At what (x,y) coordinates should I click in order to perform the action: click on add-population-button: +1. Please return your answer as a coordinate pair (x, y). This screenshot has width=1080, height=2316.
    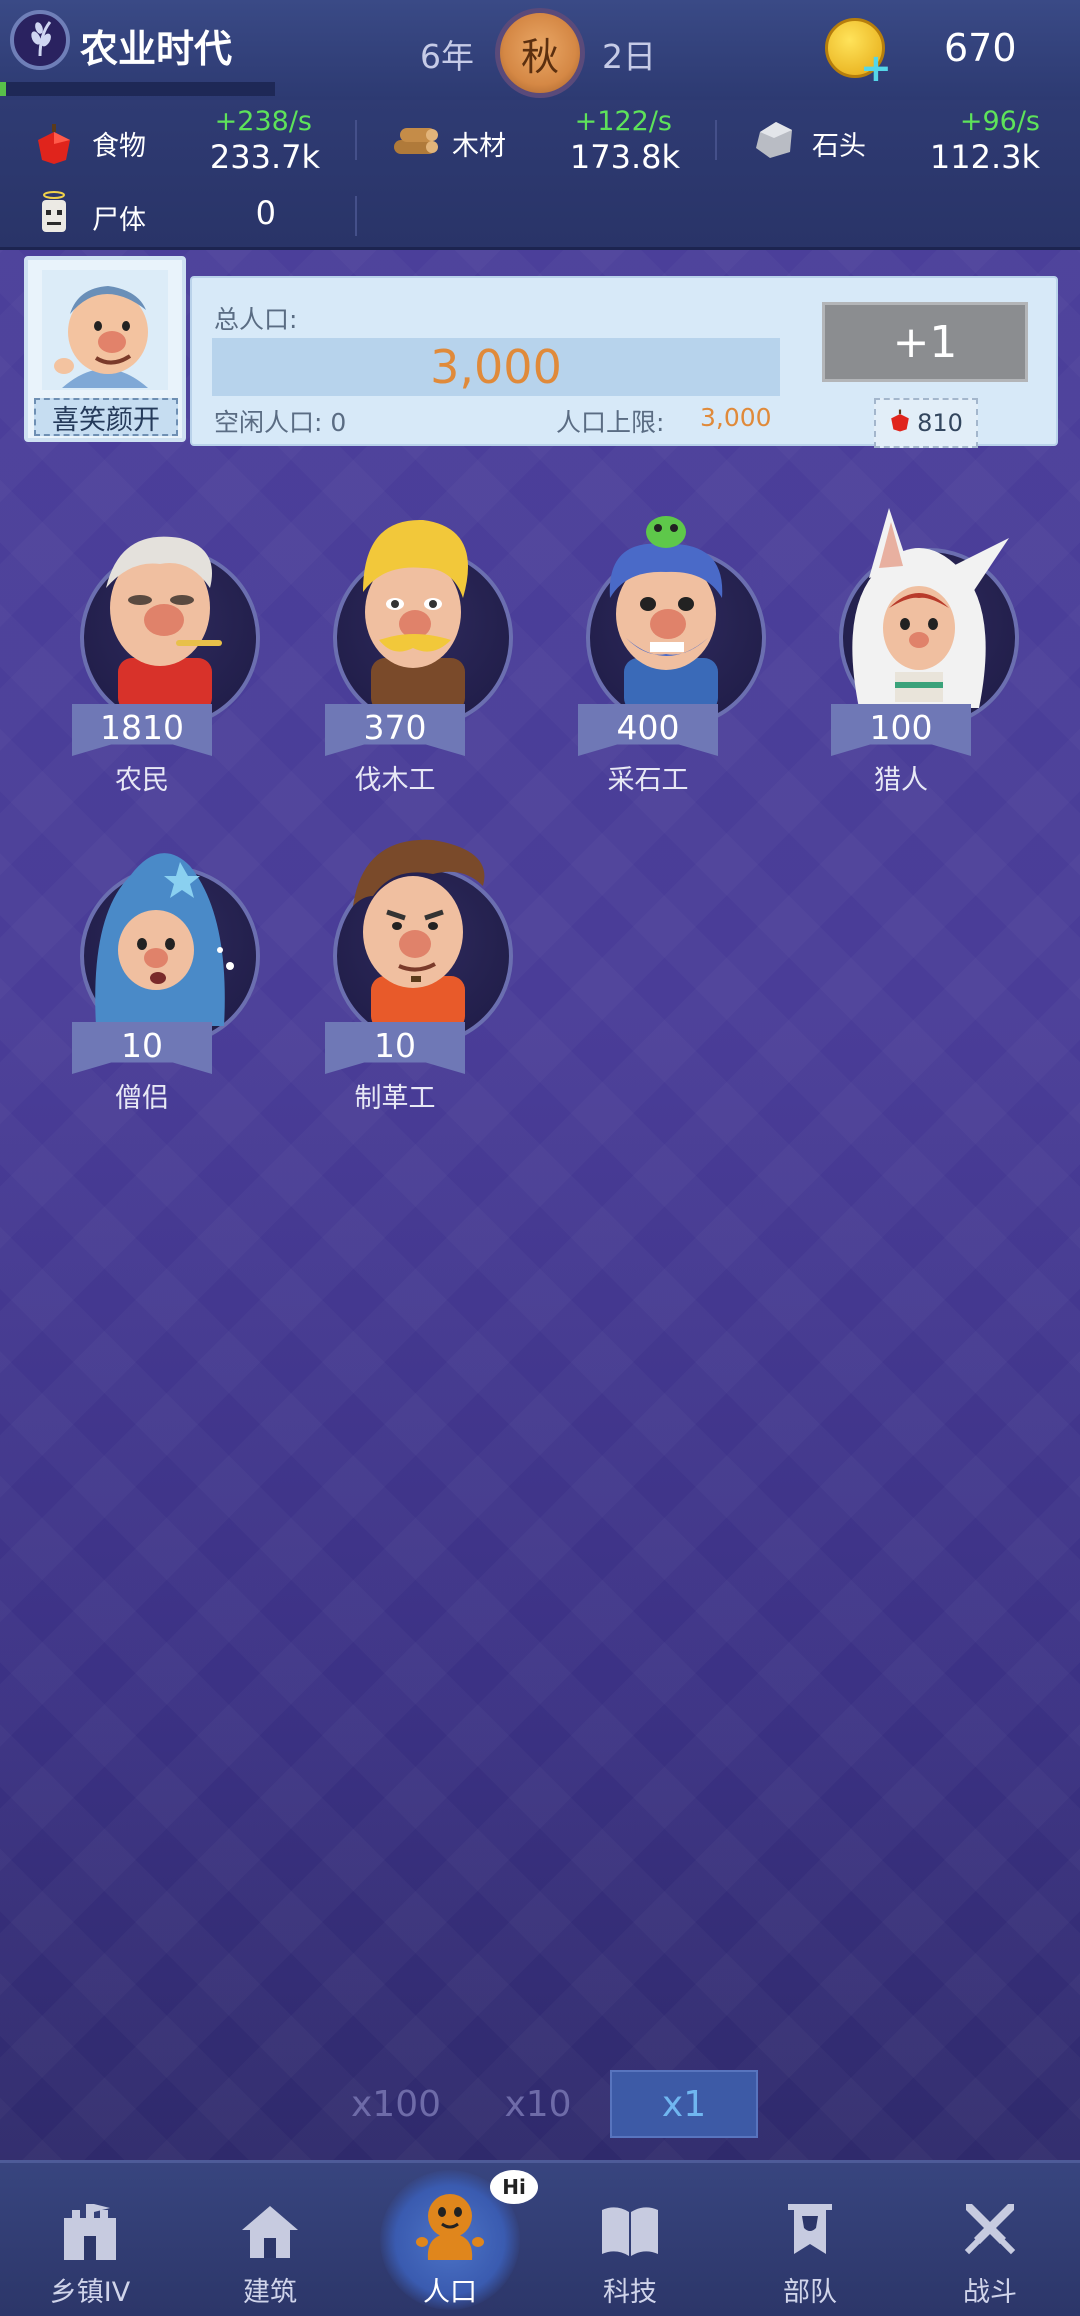
    Looking at the image, I should click on (925, 342).